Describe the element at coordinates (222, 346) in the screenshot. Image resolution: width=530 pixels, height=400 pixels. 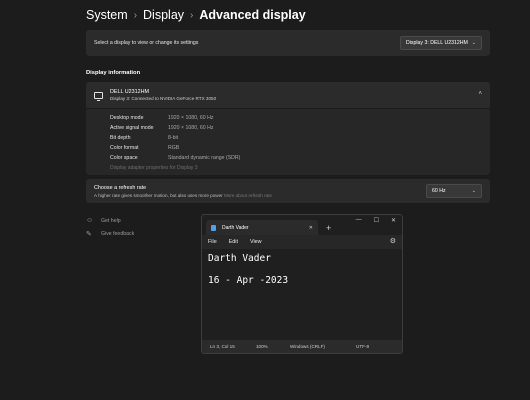
I see `status-position: Ln 3, Col 15` at that location.